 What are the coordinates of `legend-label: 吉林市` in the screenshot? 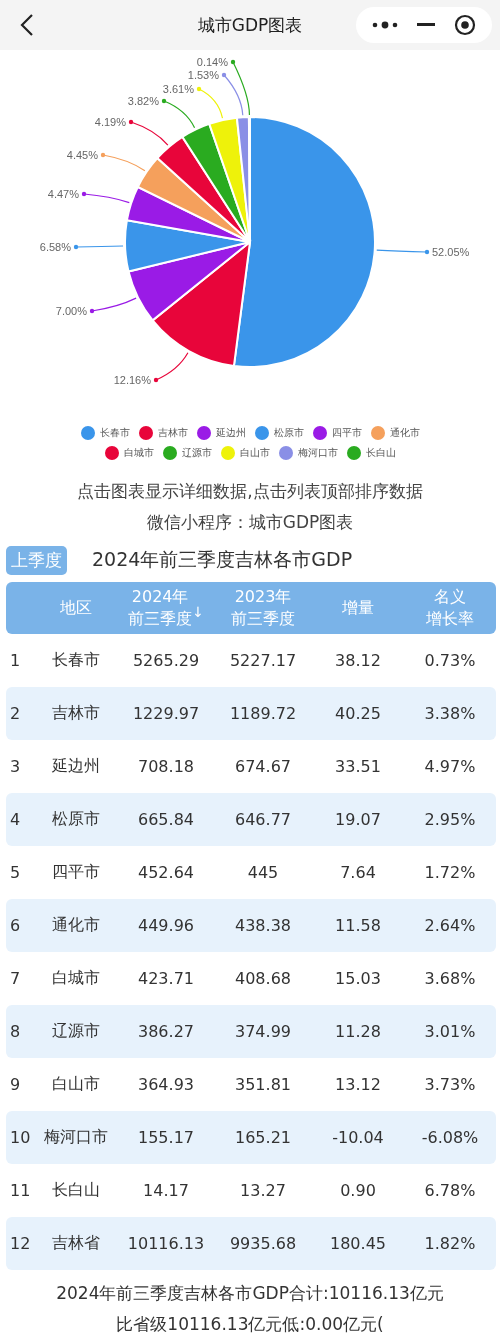 It's located at (172, 433).